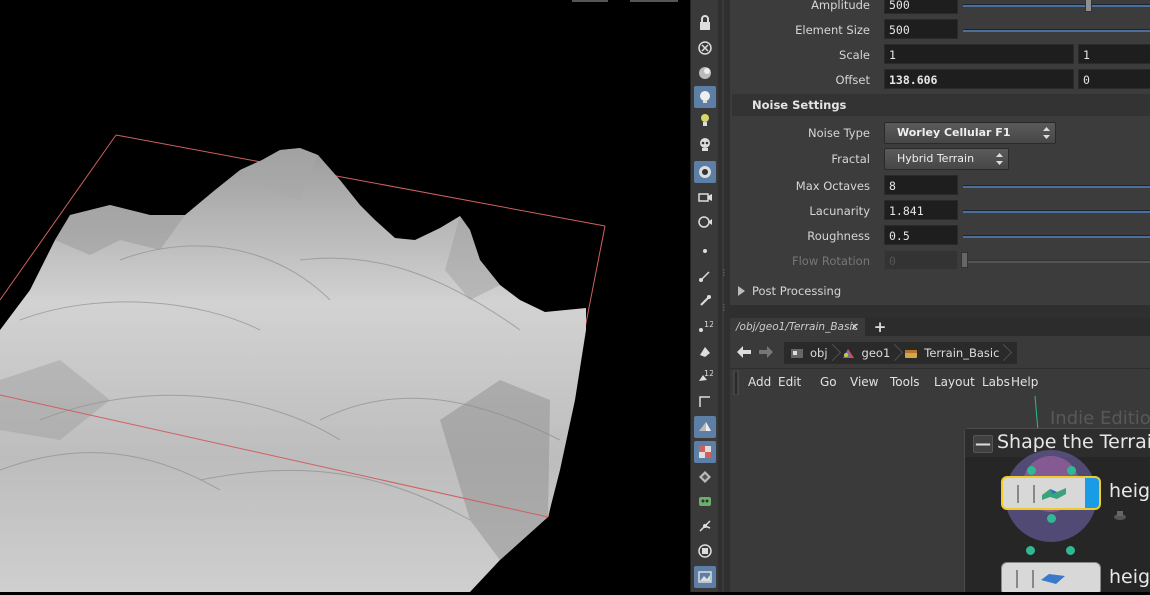  What do you see at coordinates (996, 382) in the screenshot?
I see `menu-labs: Labs` at bounding box center [996, 382].